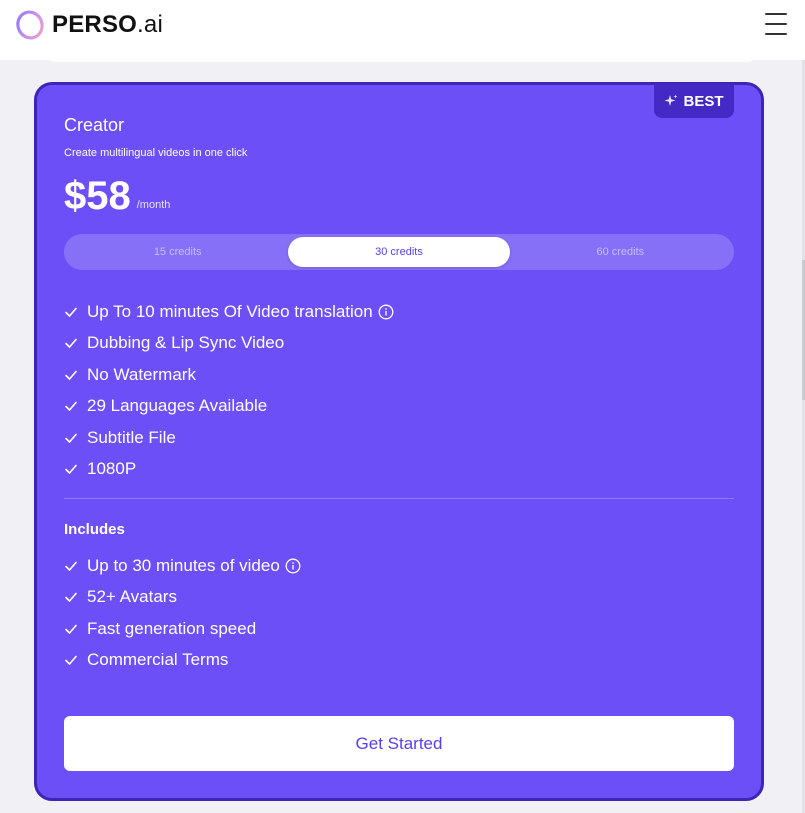 This screenshot has width=805, height=813. I want to click on credit-selector: 15 credits 30 credits 60 credits, so click(399, 252).